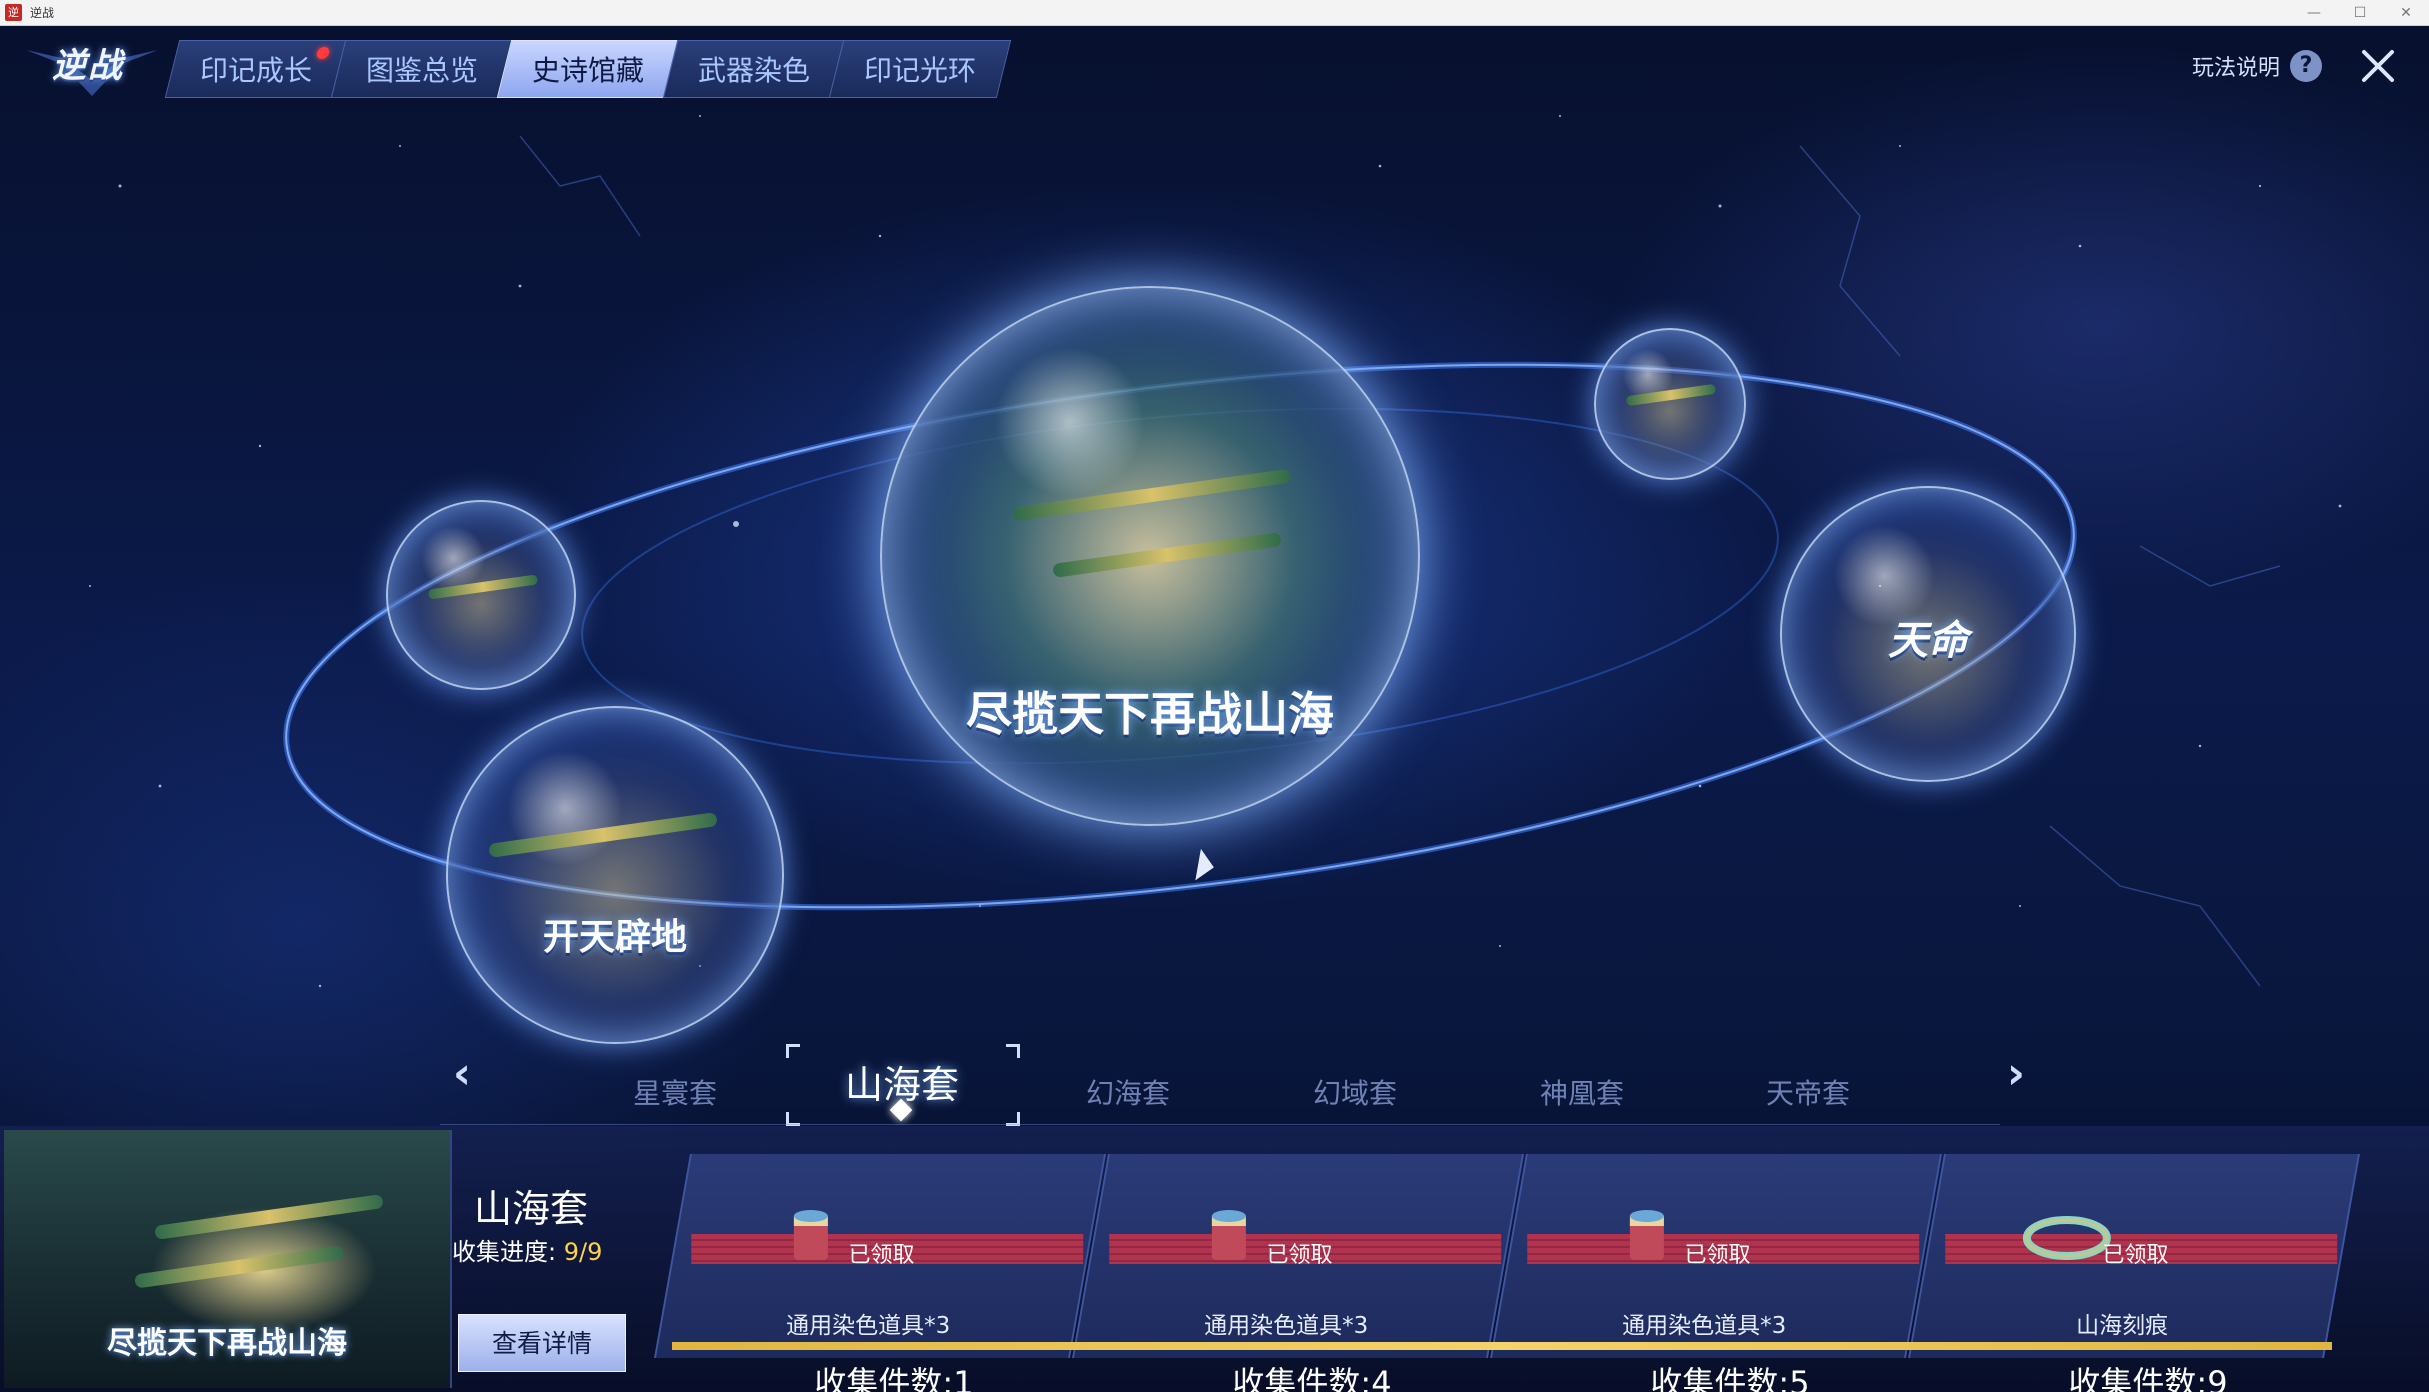 The width and height of the screenshot is (2429, 1392). Describe the element at coordinates (2066, 1238) in the screenshot. I see `jade-ring-icon` at that location.